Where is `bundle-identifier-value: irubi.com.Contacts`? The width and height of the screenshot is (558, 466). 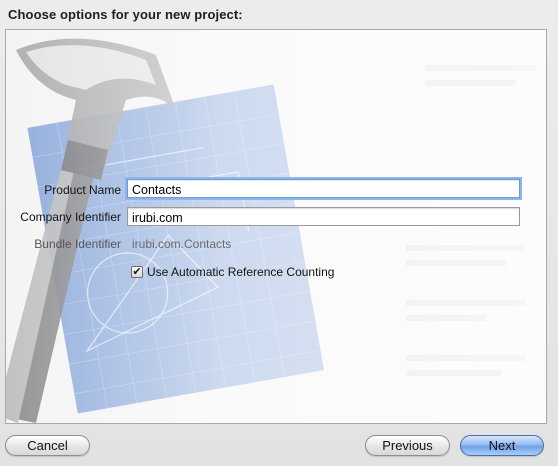 bundle-identifier-value: irubi.com.Contacts is located at coordinates (182, 244).